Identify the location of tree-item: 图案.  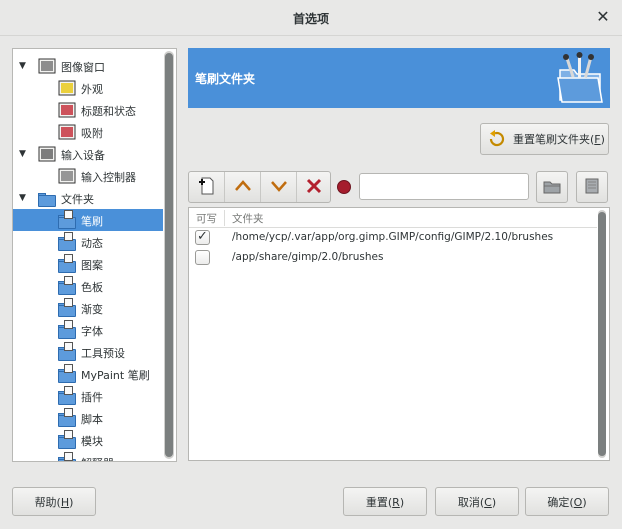
(88, 264).